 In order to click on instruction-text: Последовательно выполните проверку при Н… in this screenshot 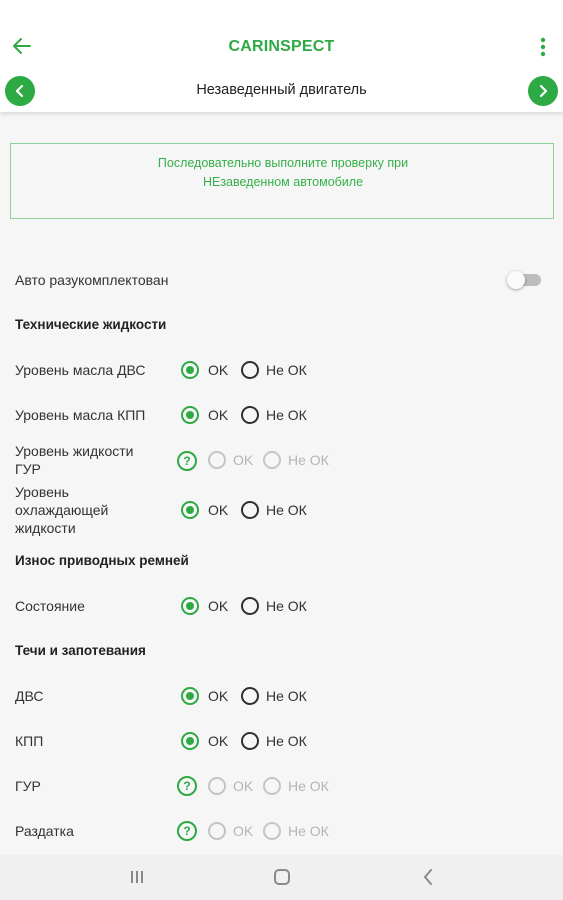, I will do `click(283, 172)`.